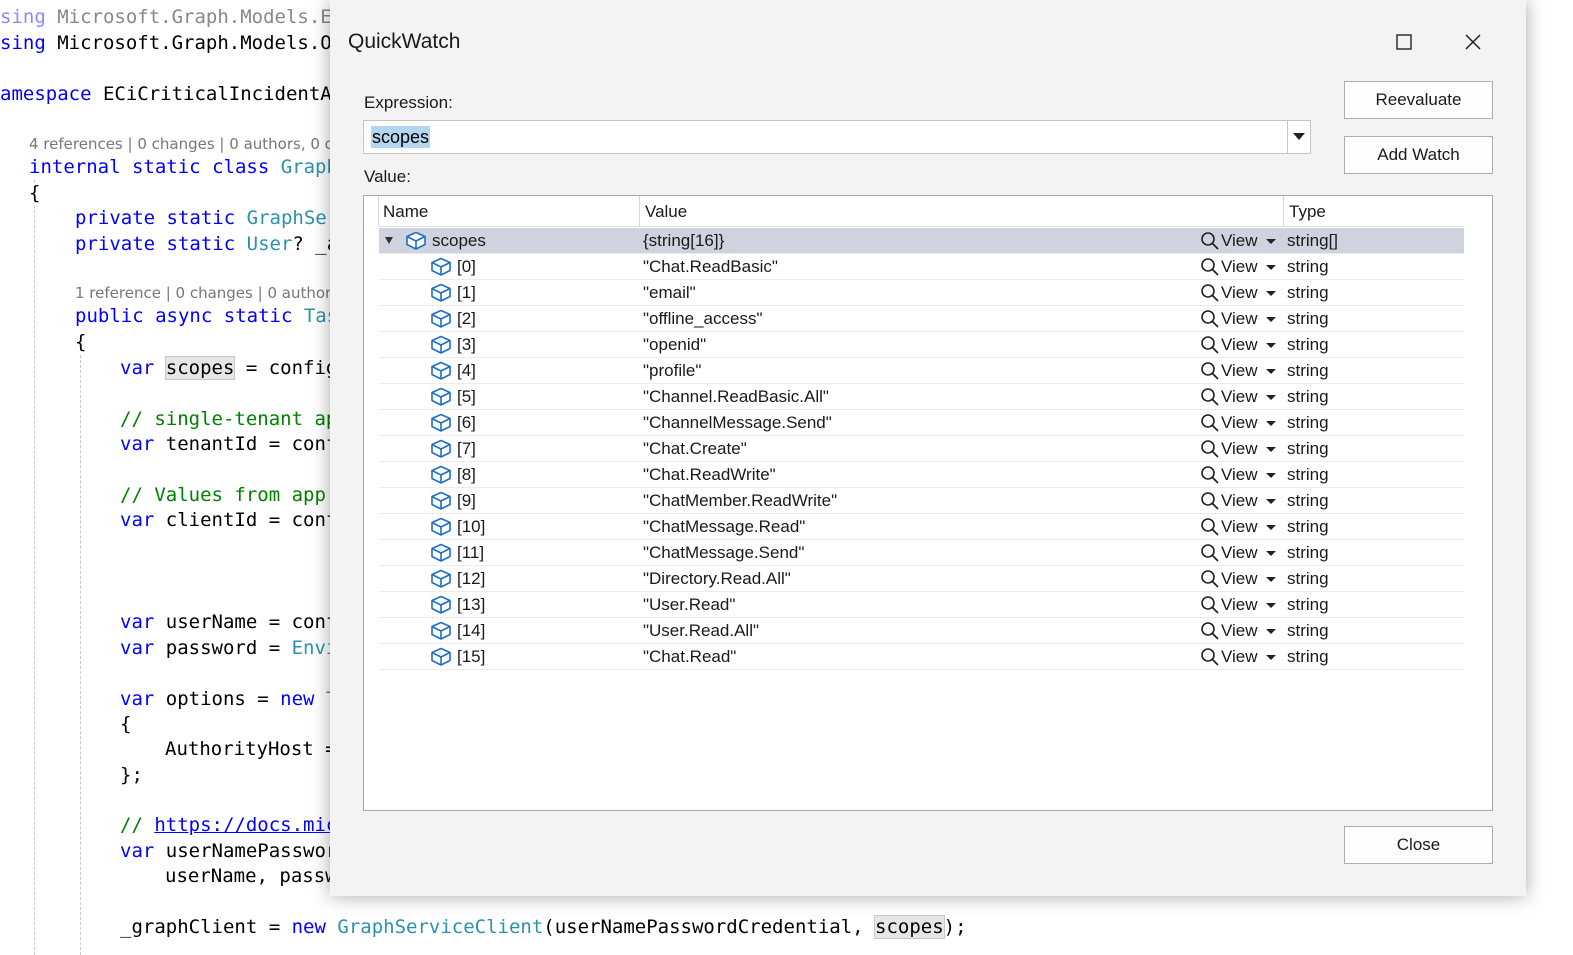 This screenshot has height=955, width=1573. Describe the element at coordinates (471, 526) in the screenshot. I see `row-name: [10]` at that location.